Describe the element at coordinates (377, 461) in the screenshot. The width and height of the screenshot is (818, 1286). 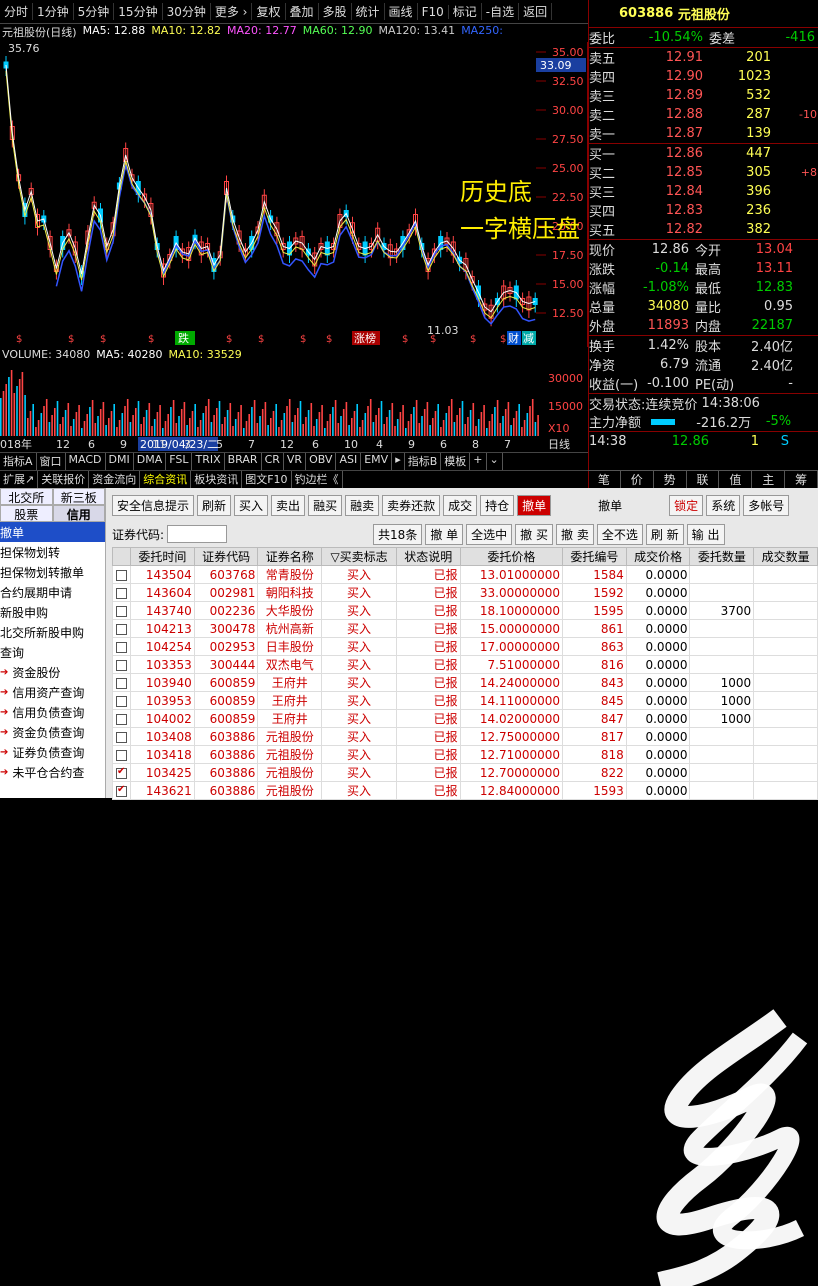
I see `indicator-tab: EMV` at that location.